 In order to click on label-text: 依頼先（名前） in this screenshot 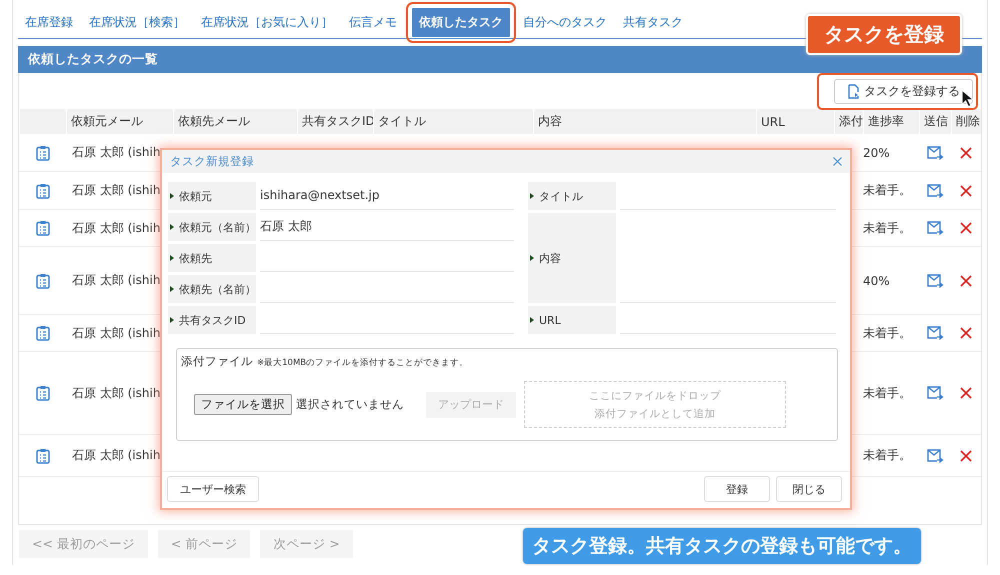, I will do `click(217, 289)`.